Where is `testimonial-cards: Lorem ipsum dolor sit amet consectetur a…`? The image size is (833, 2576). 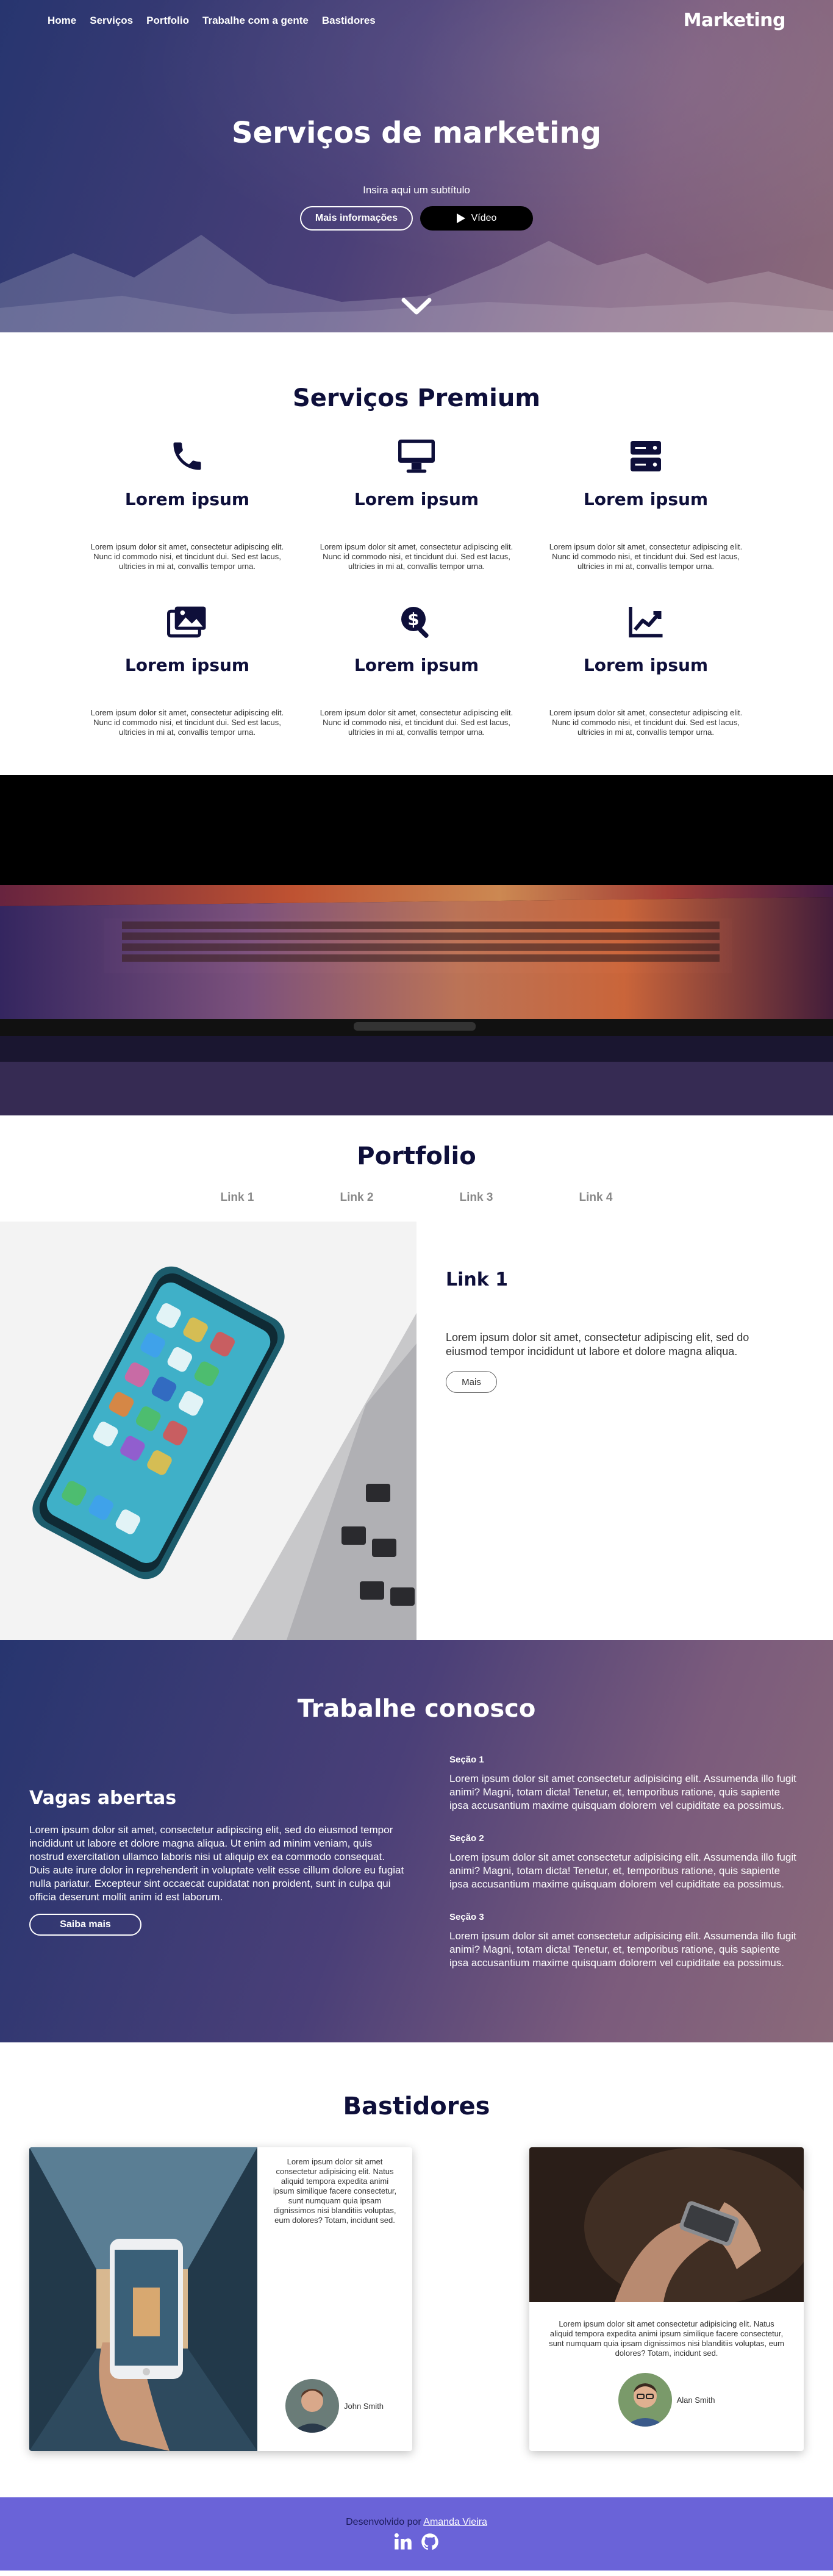 testimonial-cards: Lorem ipsum dolor sit amet consectetur a… is located at coordinates (416, 2299).